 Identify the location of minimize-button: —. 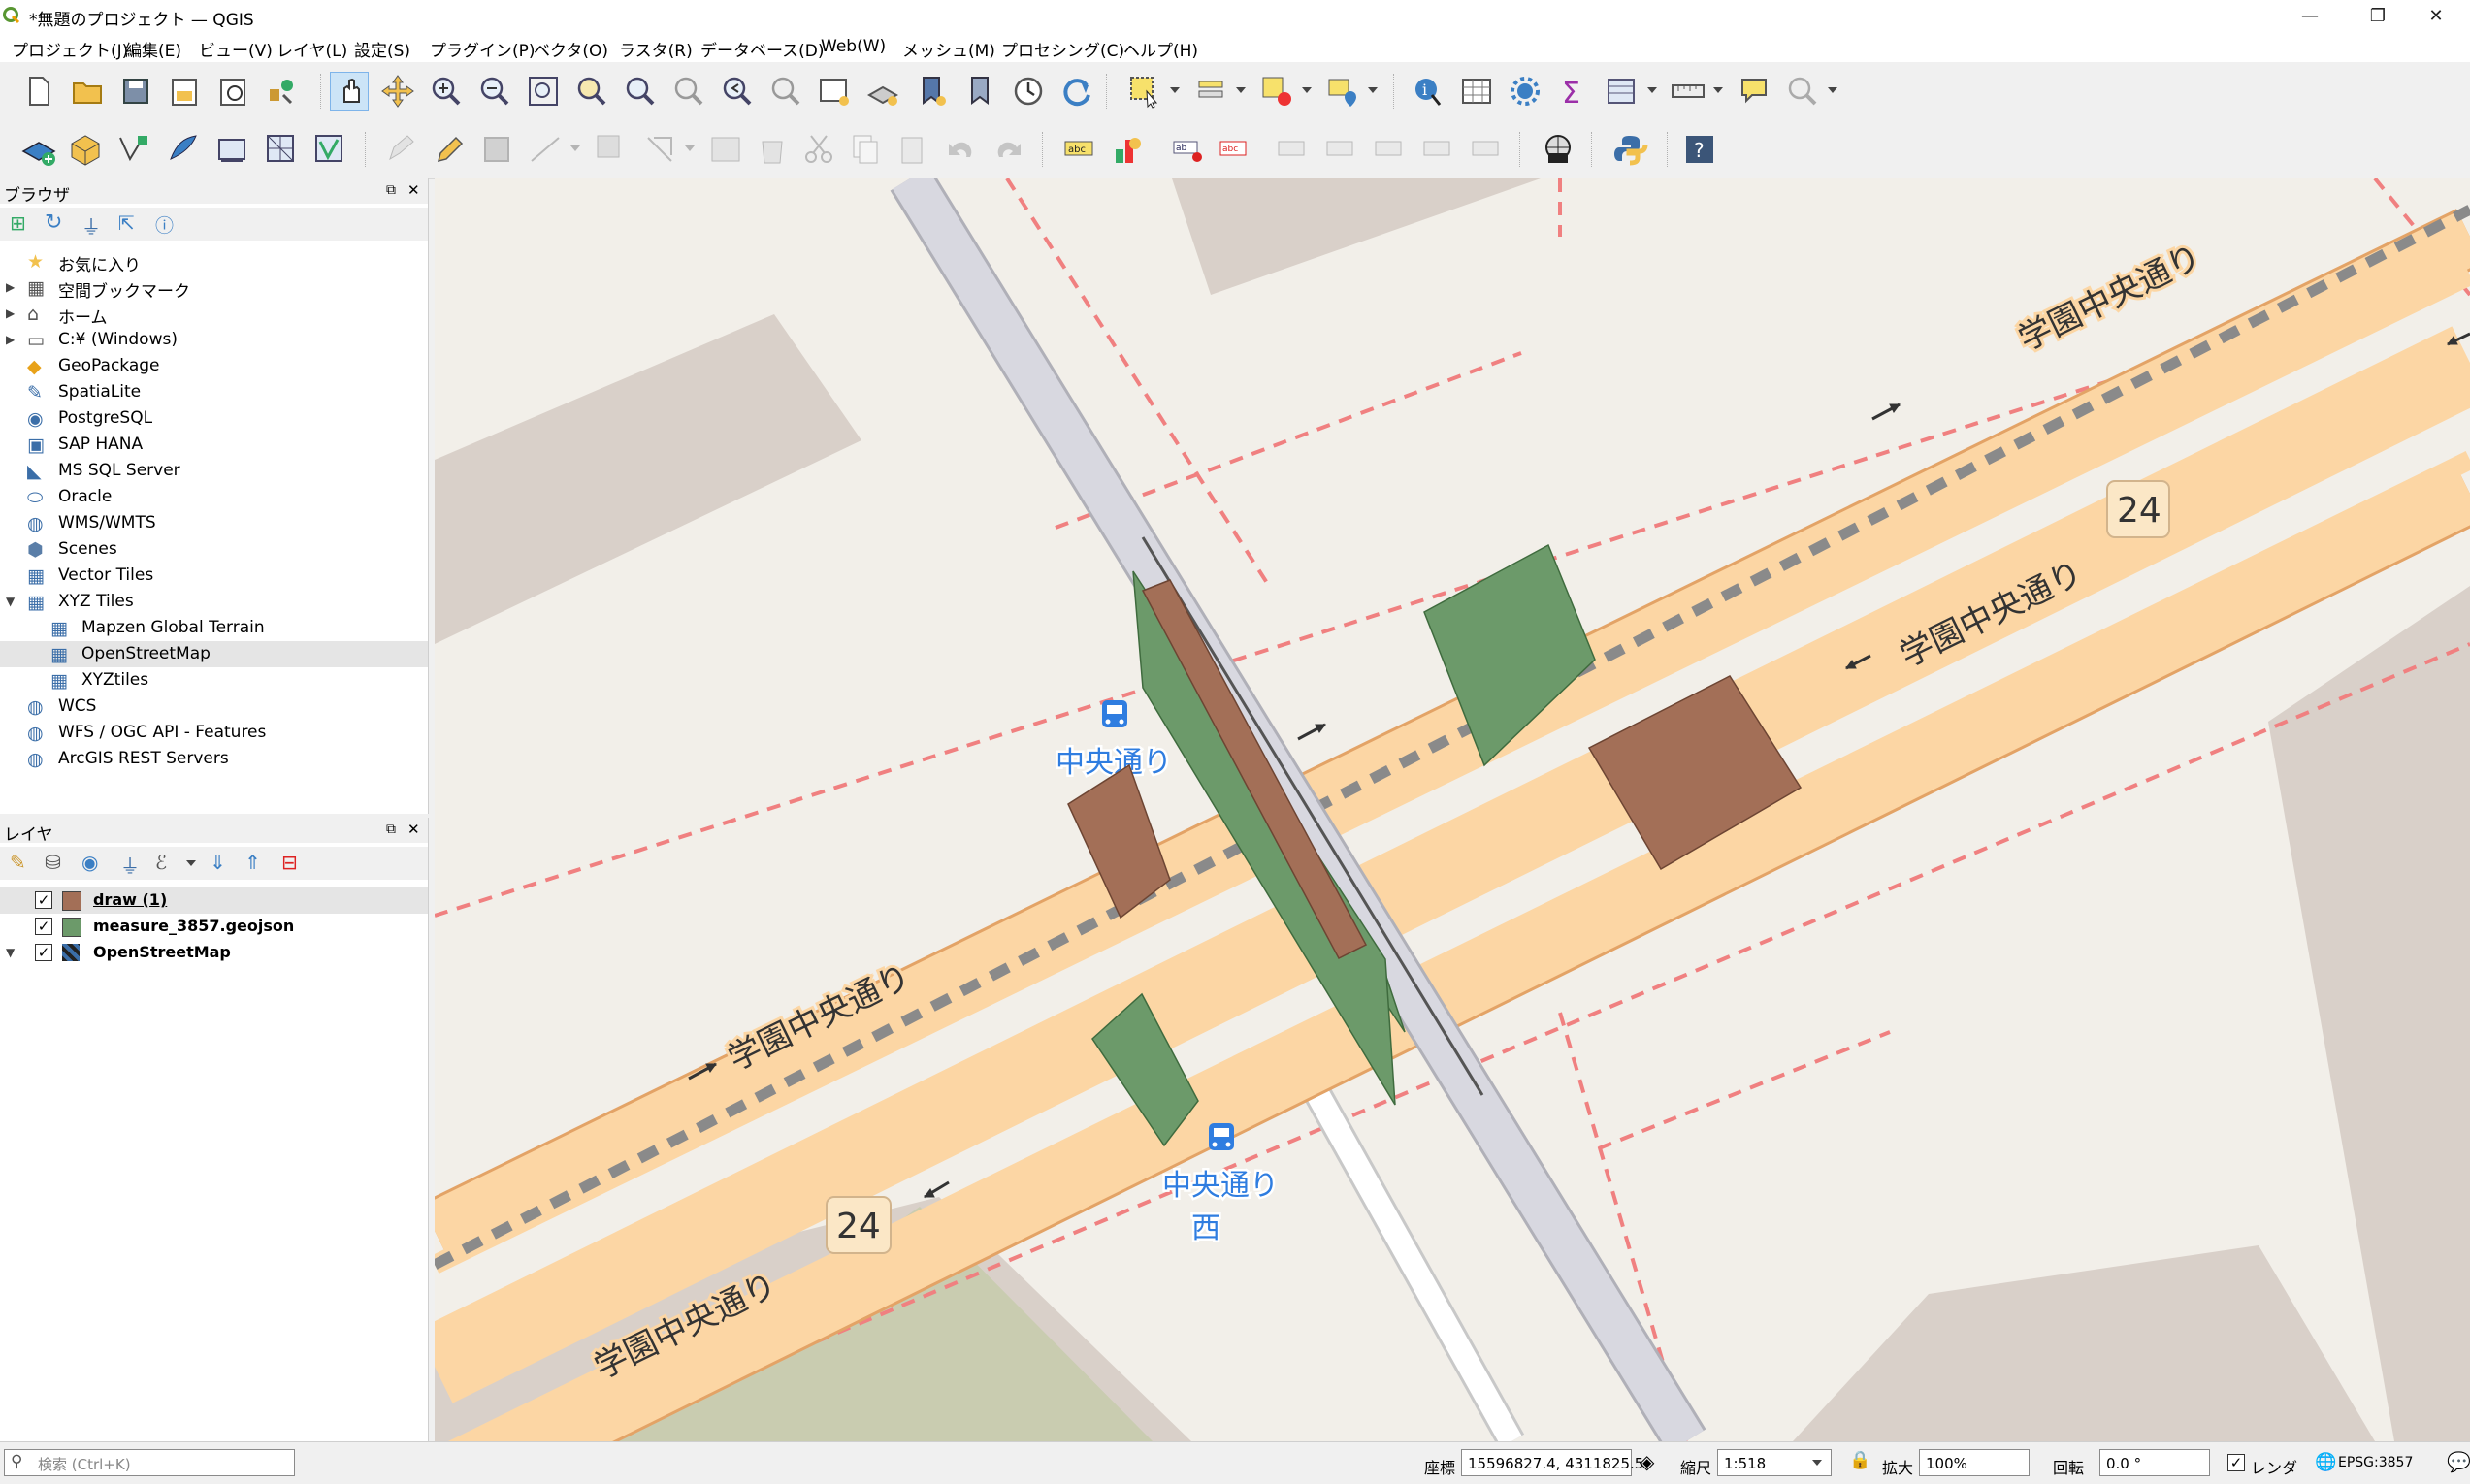
(2310, 16).